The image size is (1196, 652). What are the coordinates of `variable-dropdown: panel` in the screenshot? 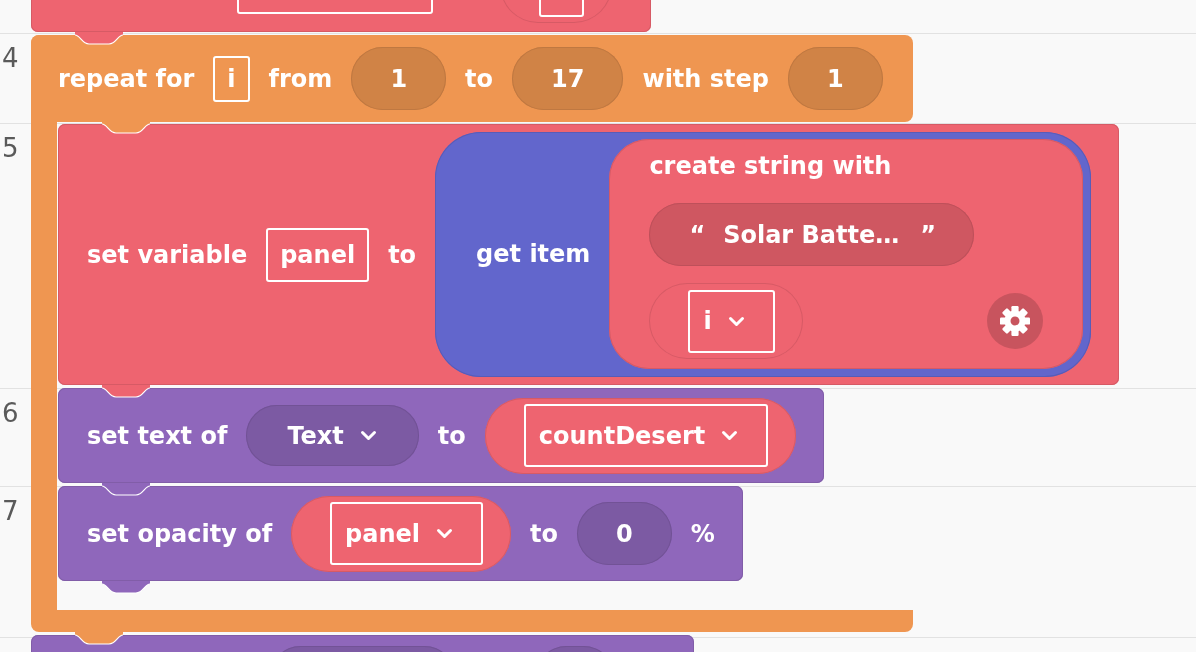 It's located at (407, 533).